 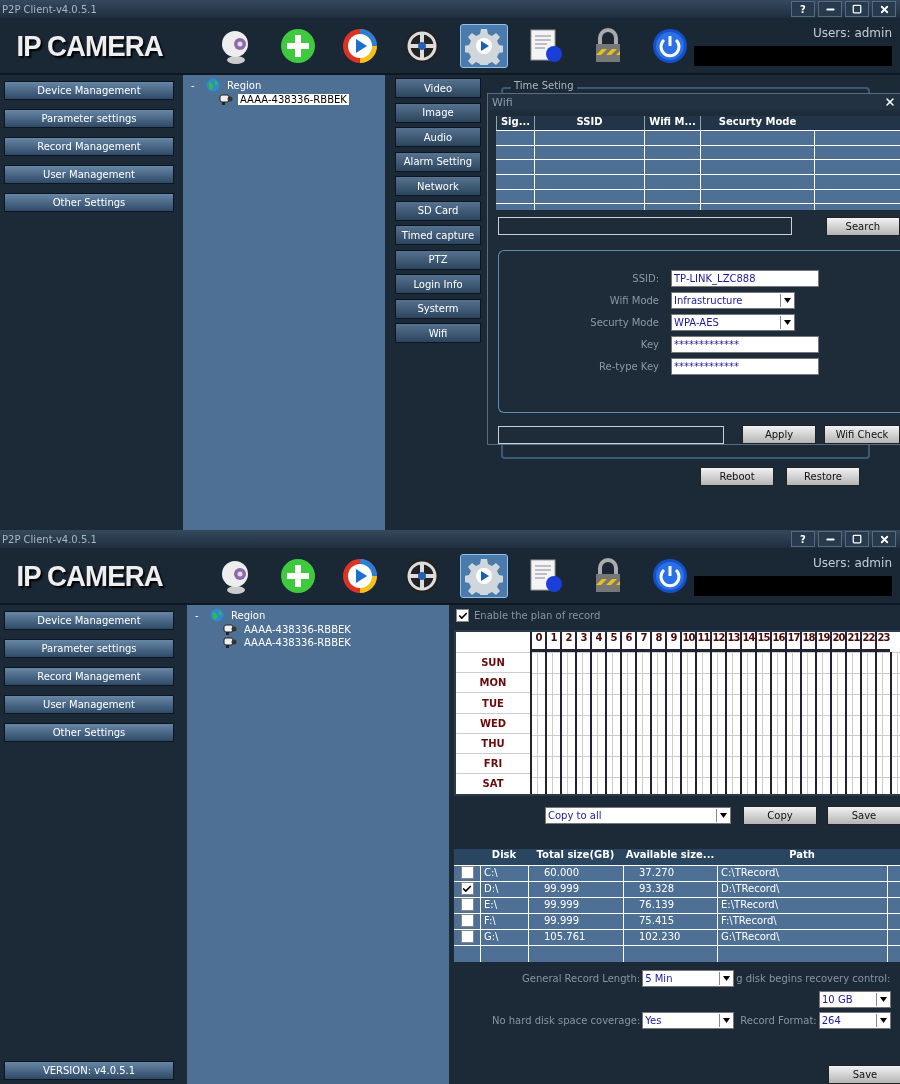 I want to click on hour-label: 14, so click(x=747, y=642).